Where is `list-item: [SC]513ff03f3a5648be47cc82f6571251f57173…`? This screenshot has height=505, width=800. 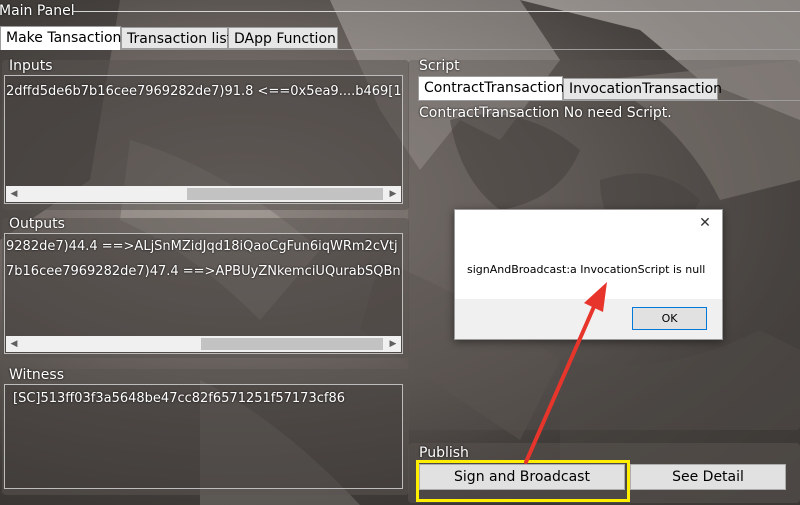
list-item: [SC]513ff03f3a5648be47cc82f6571251f57173… is located at coordinates (179, 398).